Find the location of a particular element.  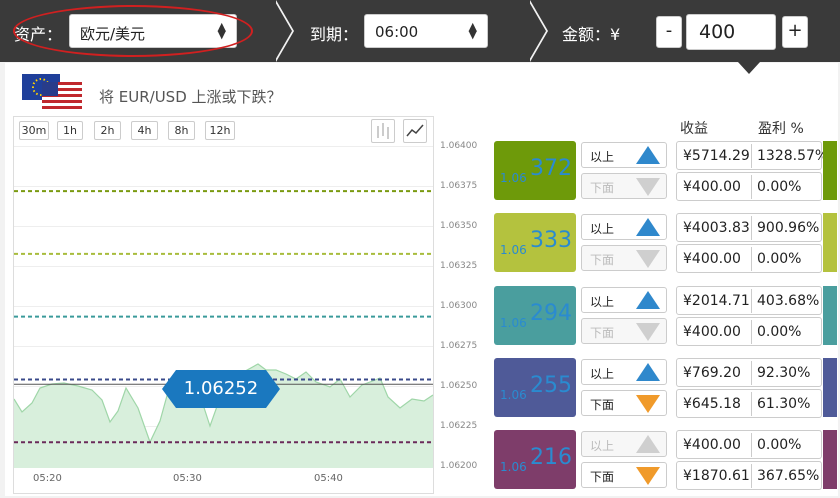

profit-value: 61.30% is located at coordinates (784, 404).